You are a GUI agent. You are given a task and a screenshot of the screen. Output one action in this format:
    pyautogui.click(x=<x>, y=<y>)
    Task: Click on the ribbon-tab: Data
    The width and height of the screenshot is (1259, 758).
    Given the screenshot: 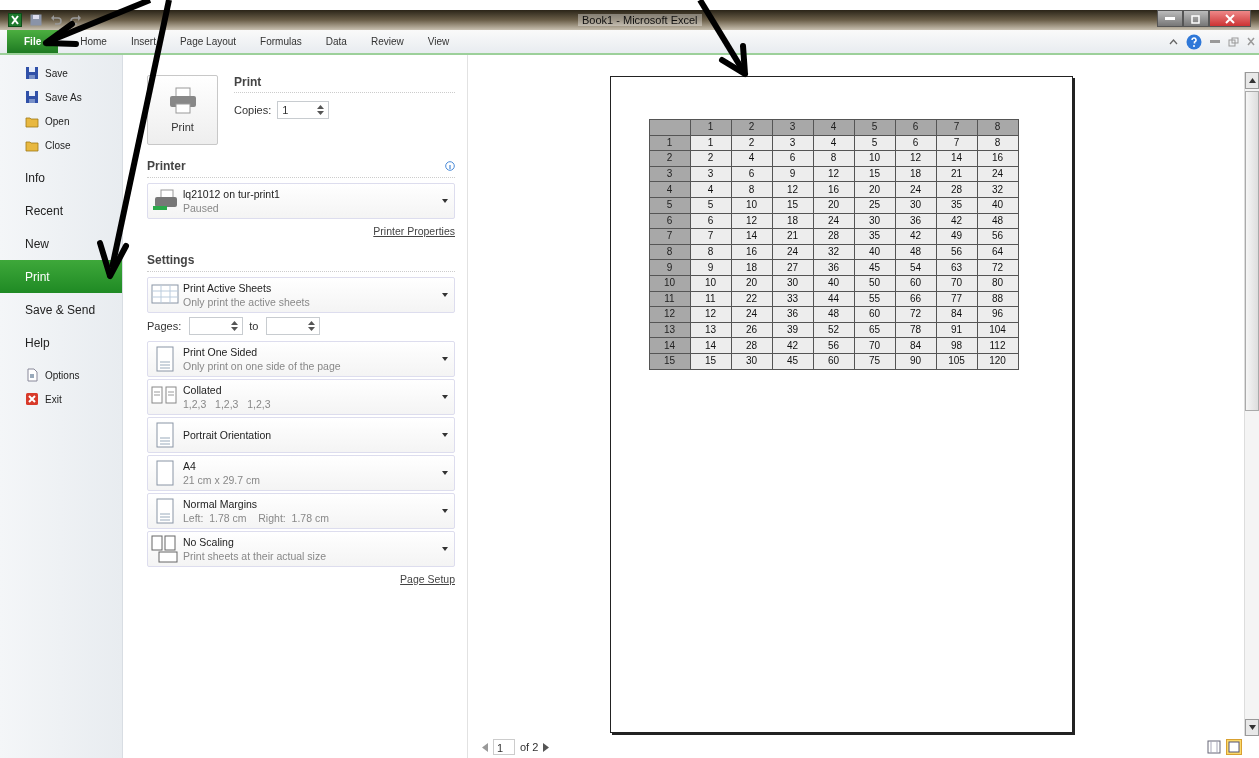 What is the action you would take?
    pyautogui.click(x=336, y=41)
    